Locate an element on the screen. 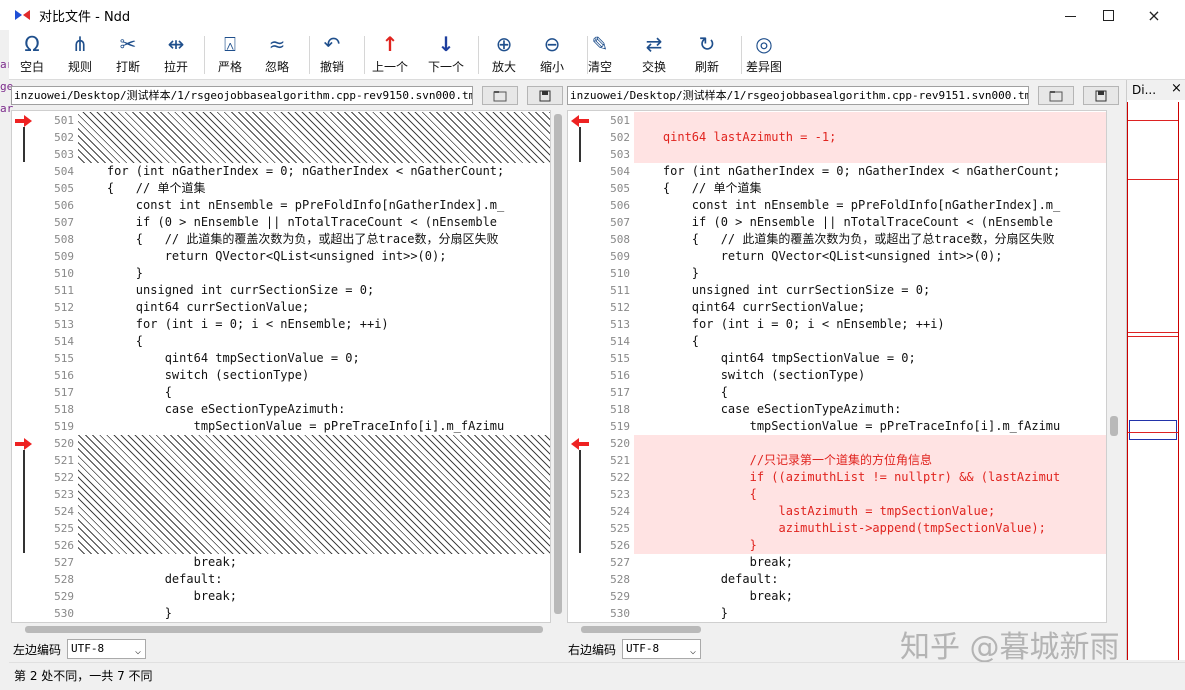  arrow-down-icon: ↓ is located at coordinates (446, 44).